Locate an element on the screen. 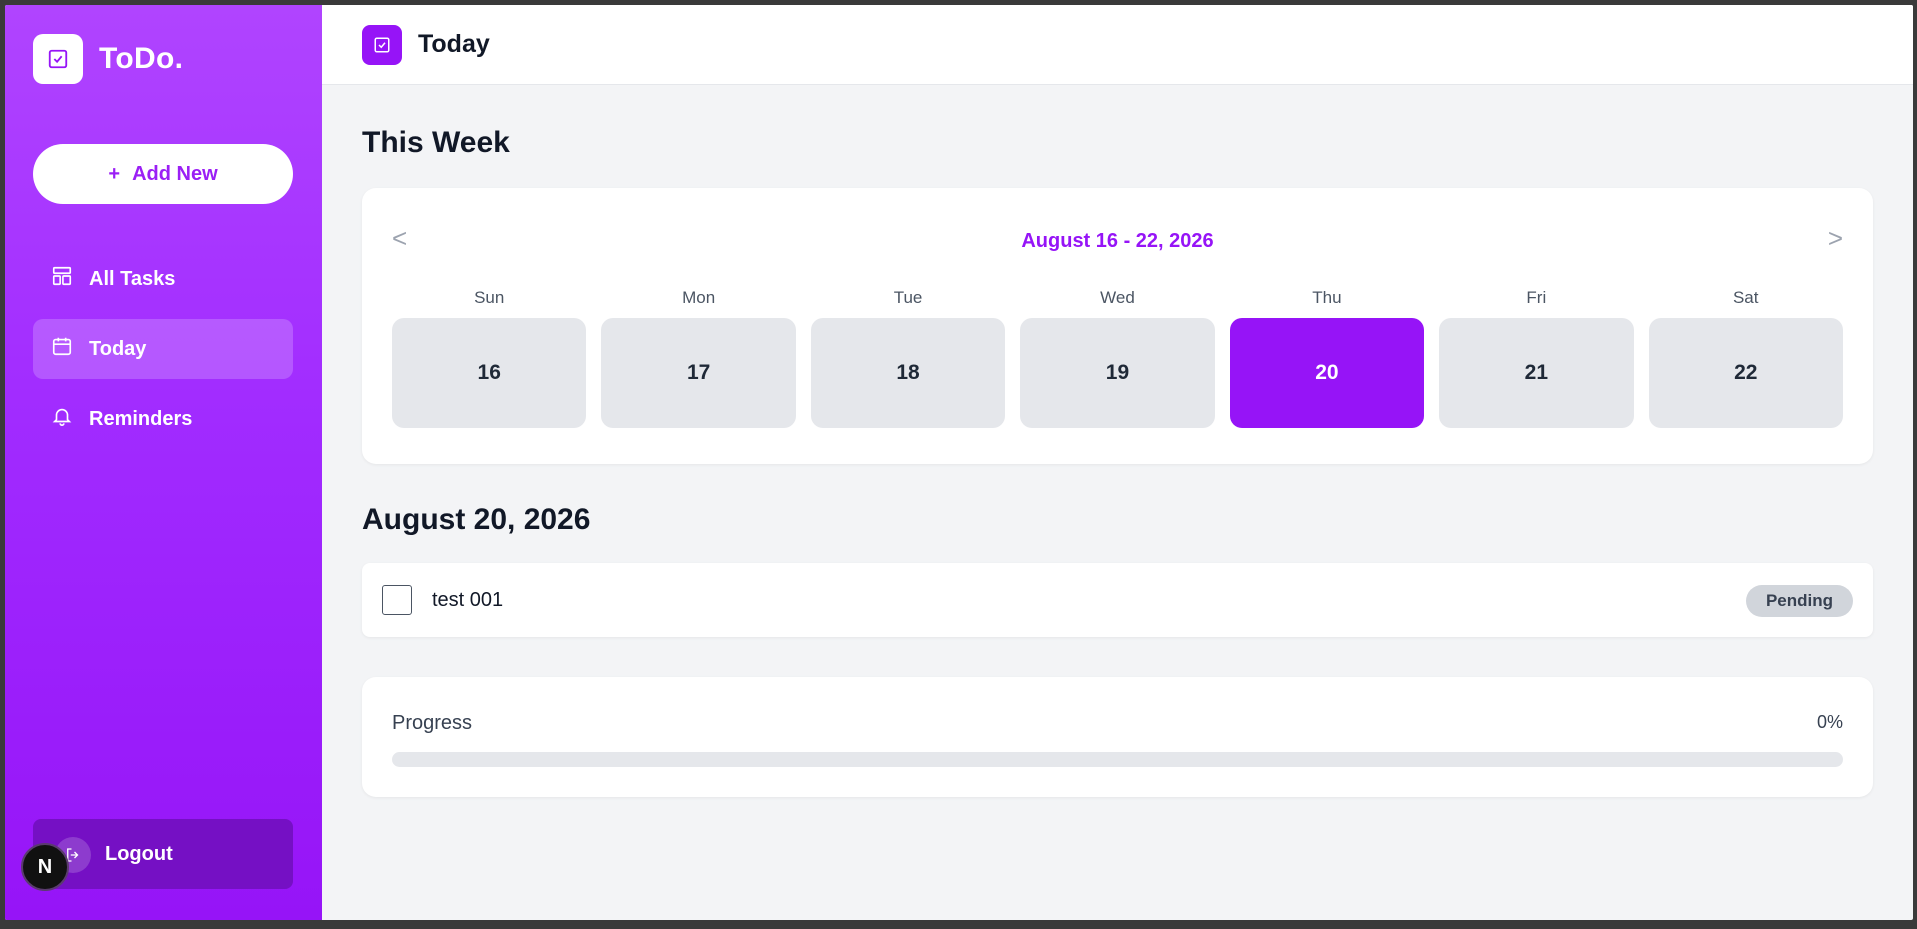 Image resolution: width=1917 pixels, height=929 pixels. week-navigation: < August 16 - 22, 2026 > is located at coordinates (1117, 241).